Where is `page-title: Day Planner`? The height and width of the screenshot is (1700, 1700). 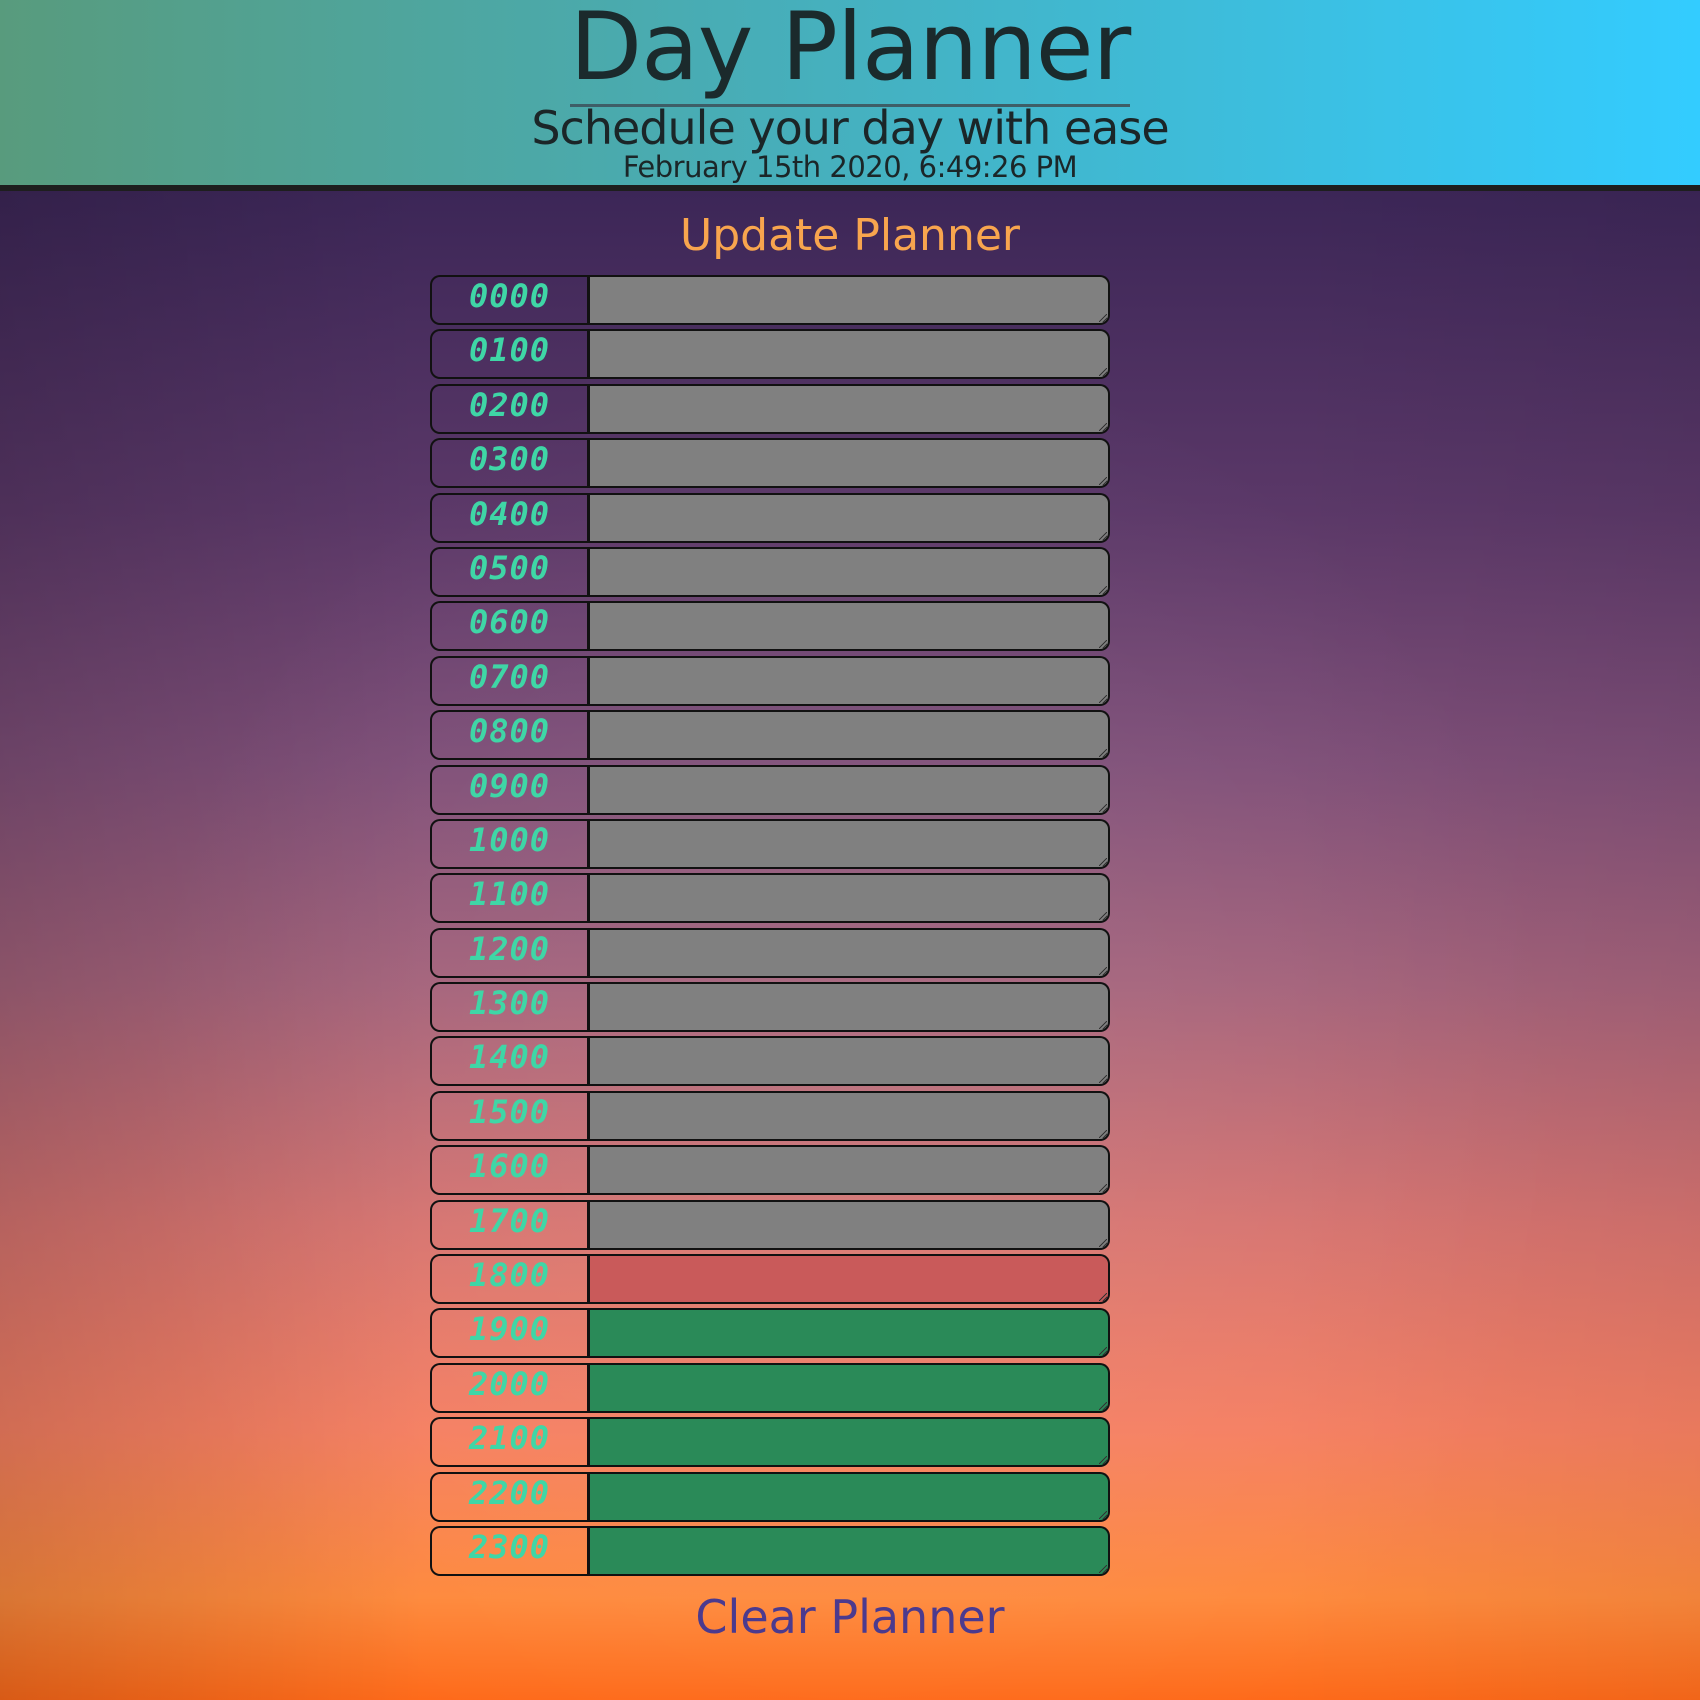
page-title: Day Planner is located at coordinates (850, 53).